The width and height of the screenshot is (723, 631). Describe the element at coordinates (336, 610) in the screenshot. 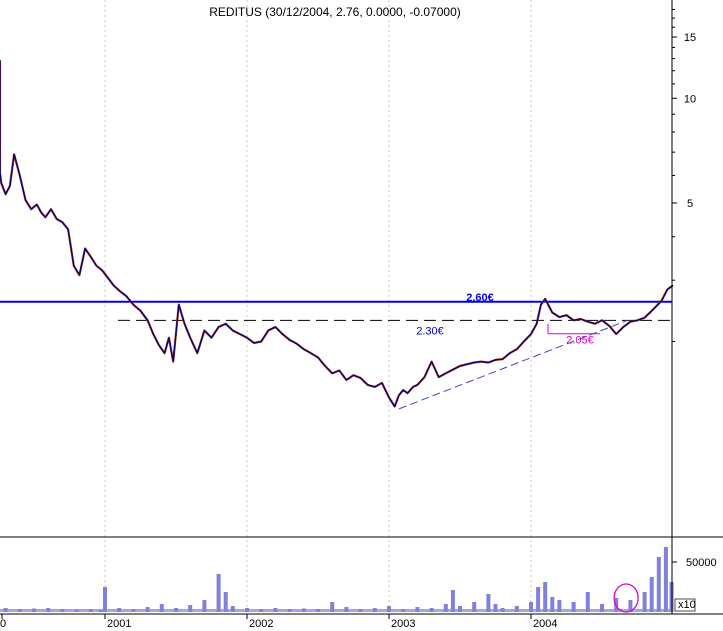

I see `volume-baseline` at that location.